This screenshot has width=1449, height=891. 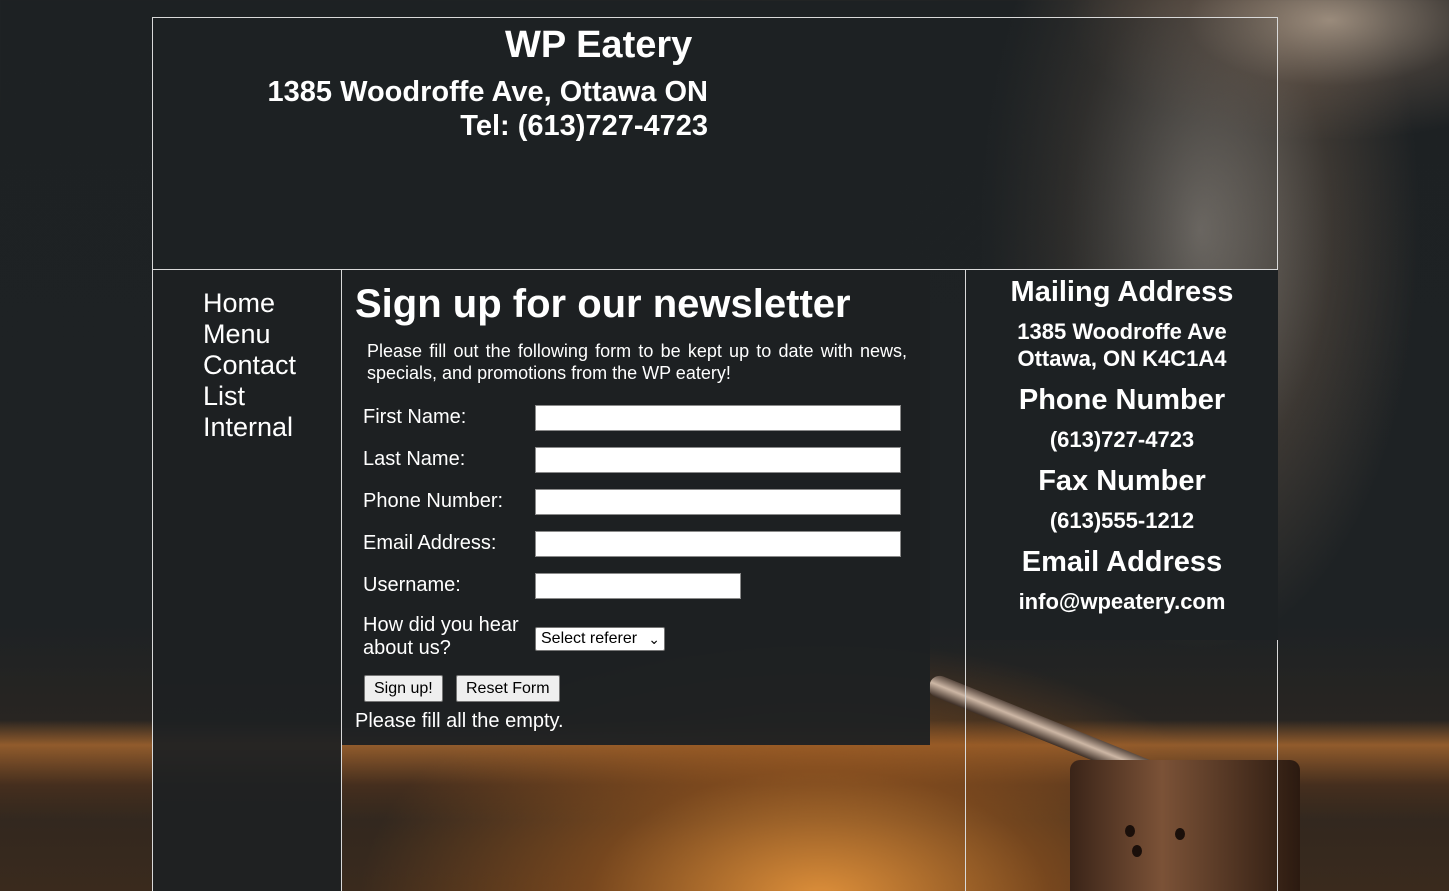 I want to click on phone-number-value: (613)727-4723, so click(x=1122, y=439).